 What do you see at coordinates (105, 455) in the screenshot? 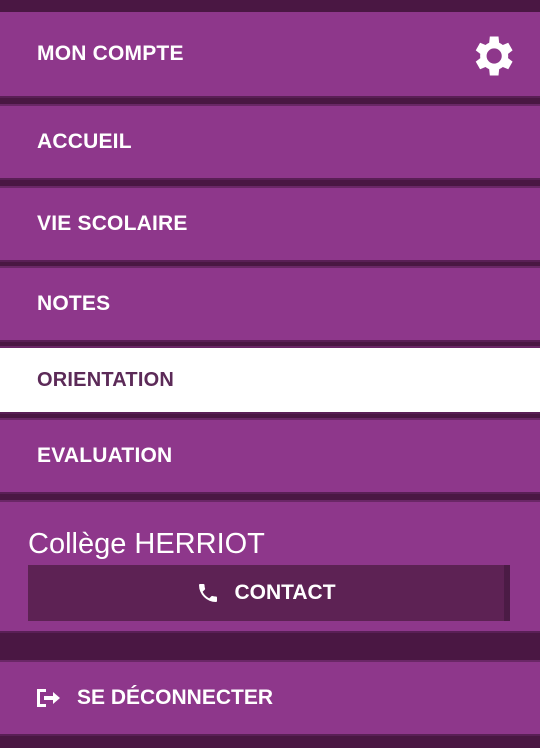
I see `menu-item-label: EVALUATION` at bounding box center [105, 455].